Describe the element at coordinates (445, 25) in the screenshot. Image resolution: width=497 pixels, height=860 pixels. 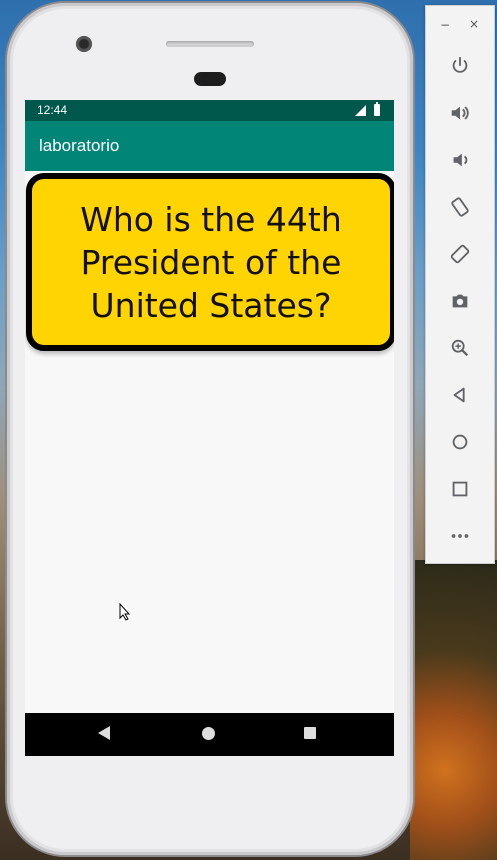
I see `minimize-button: −` at that location.